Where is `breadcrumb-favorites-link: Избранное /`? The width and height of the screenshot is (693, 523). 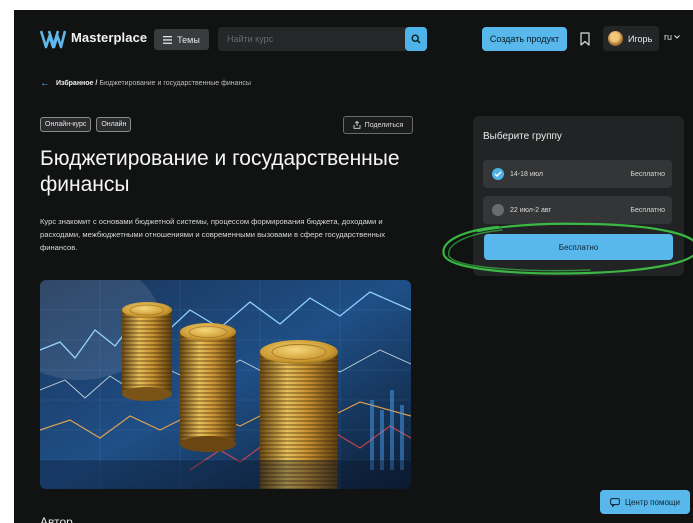
breadcrumb-favorites-link: Избранное / is located at coordinates (76, 83).